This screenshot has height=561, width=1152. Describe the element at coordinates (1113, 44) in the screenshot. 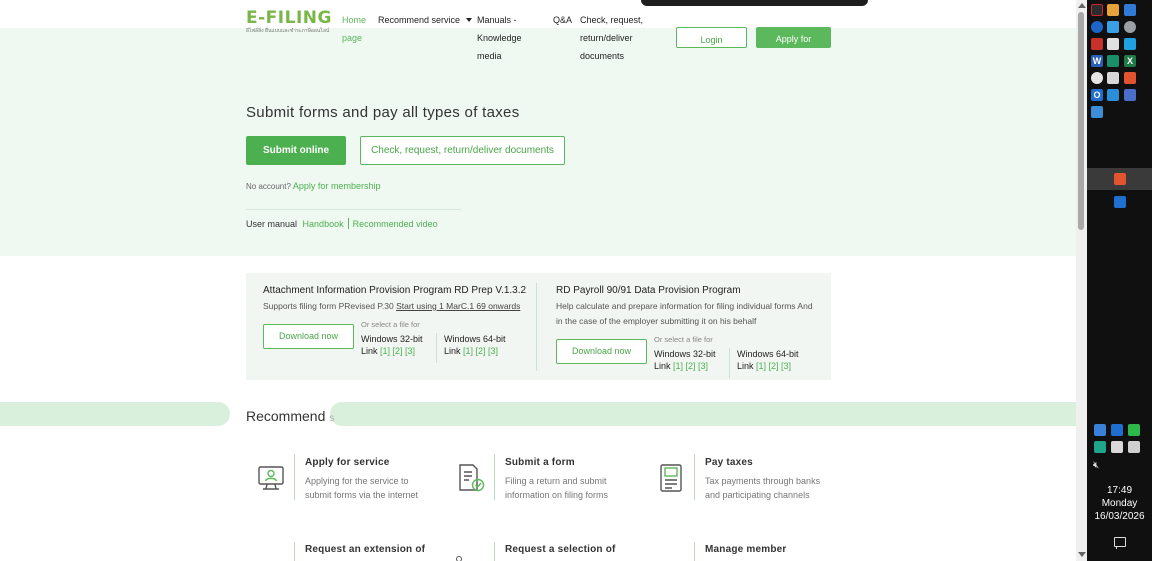

I see `notepad-icon` at that location.